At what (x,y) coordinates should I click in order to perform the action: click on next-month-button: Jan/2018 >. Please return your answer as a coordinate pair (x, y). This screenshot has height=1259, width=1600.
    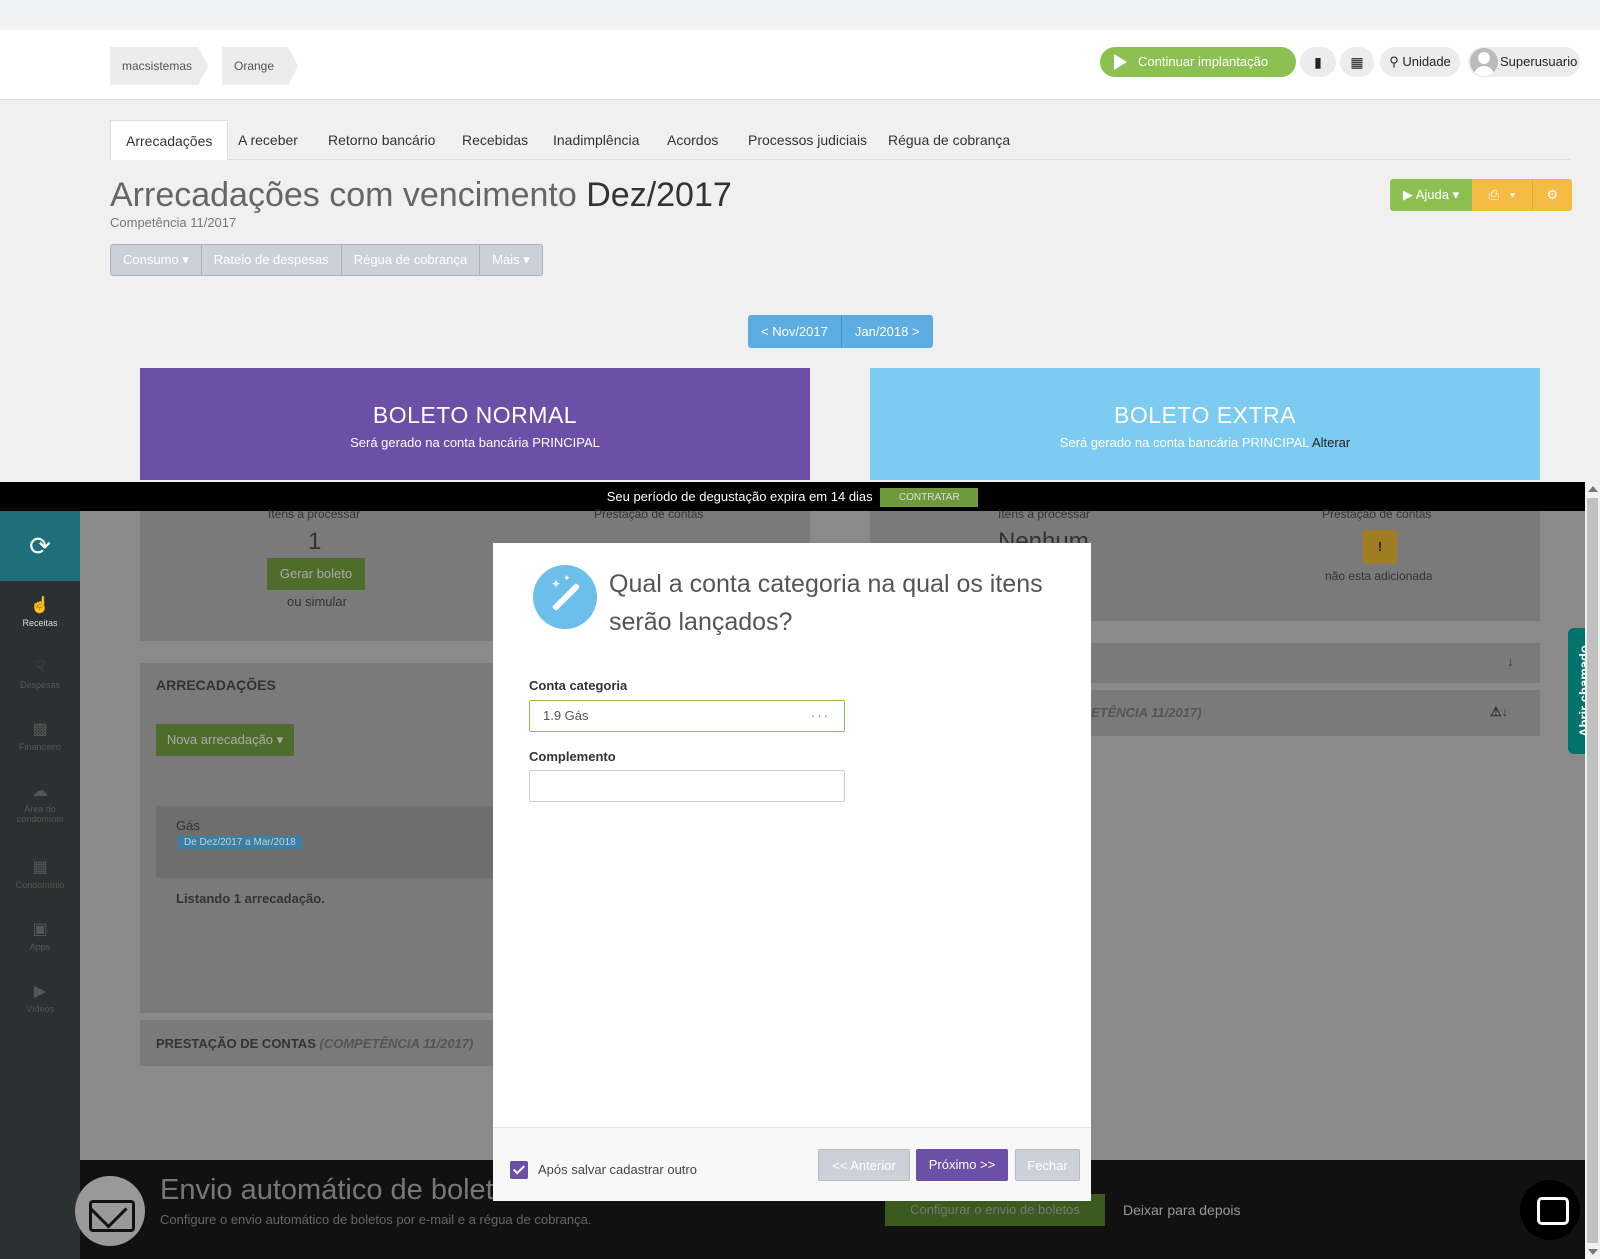
    Looking at the image, I should click on (887, 331).